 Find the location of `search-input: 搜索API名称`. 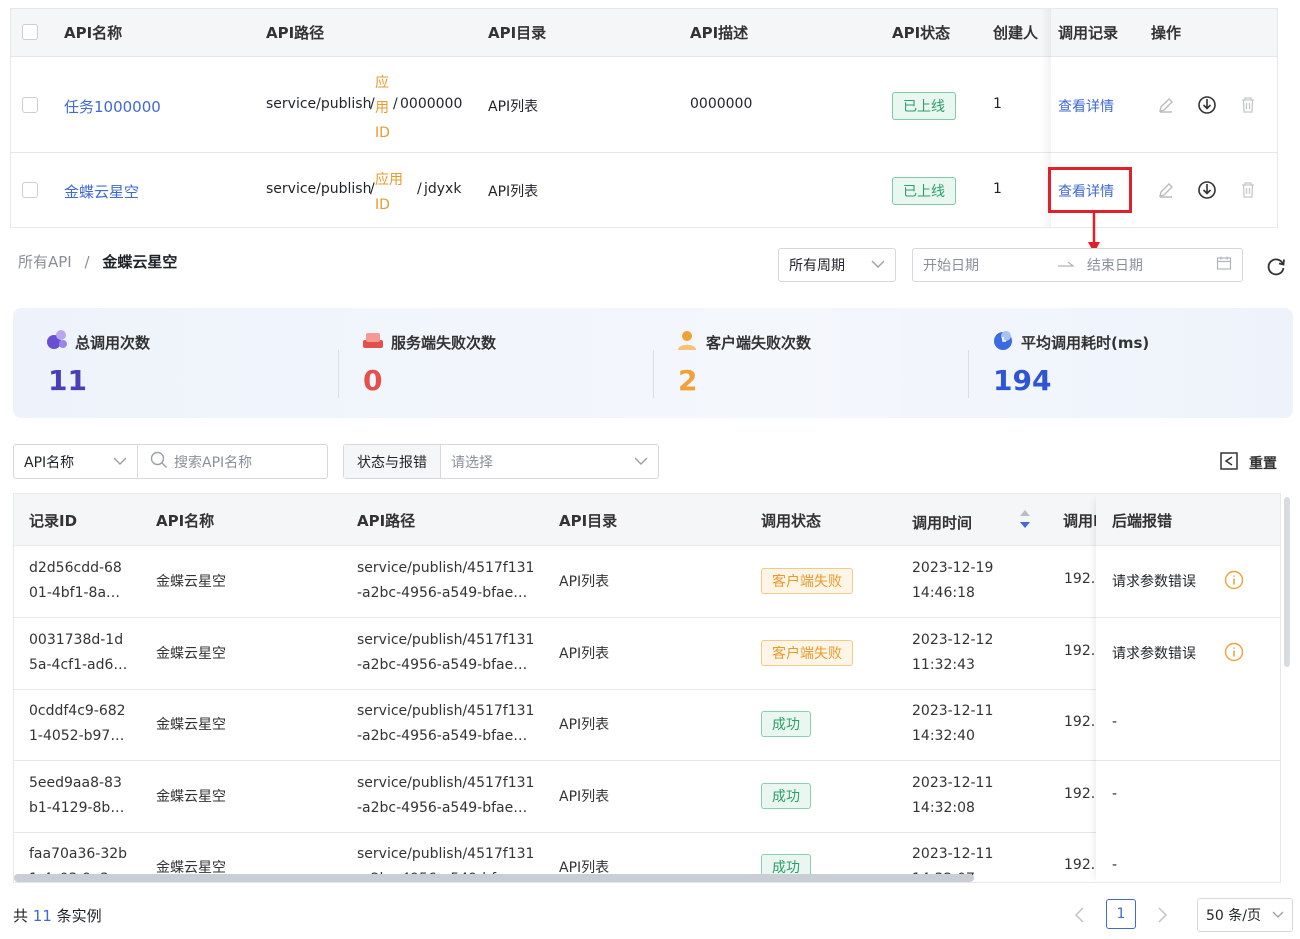

search-input: 搜索API名称 is located at coordinates (213, 462).